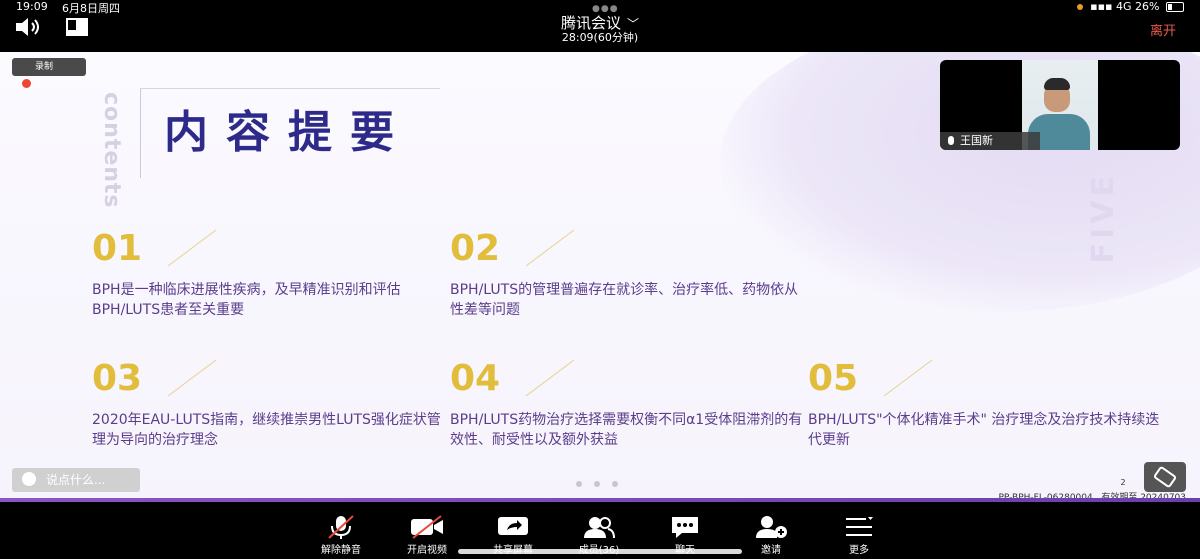  Describe the element at coordinates (29, 479) in the screenshot. I see `emoji-icon` at that location.